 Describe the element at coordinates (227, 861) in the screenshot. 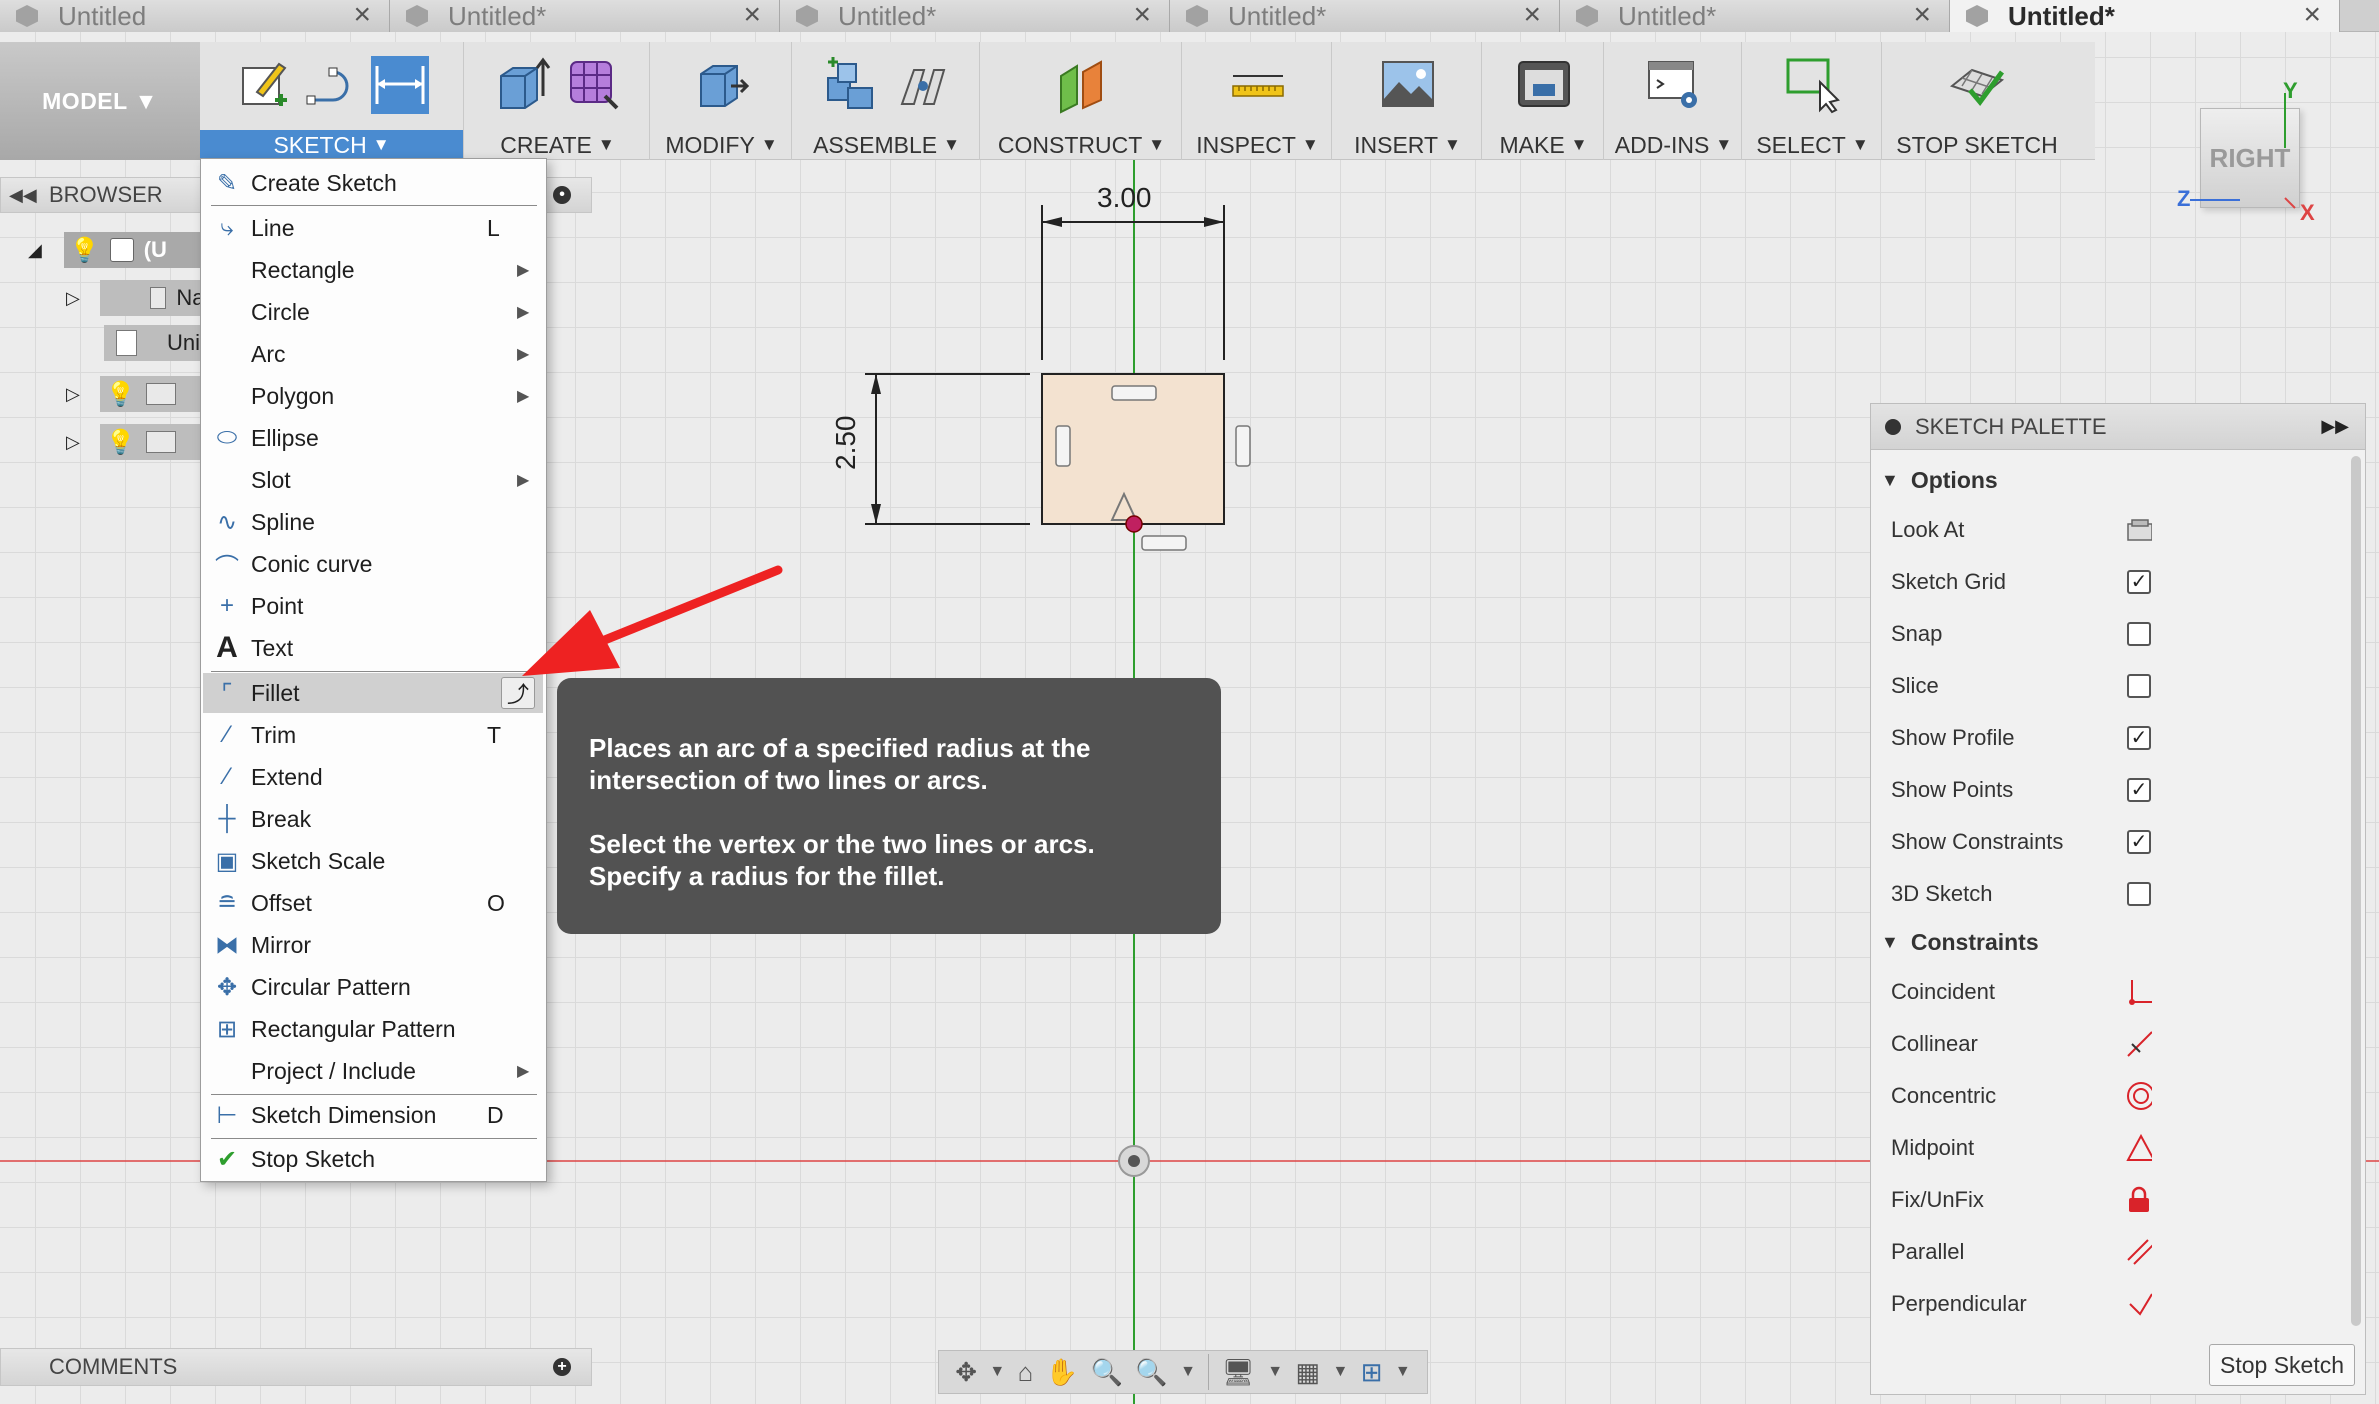

I see `sketch-scale-icon: ▣` at that location.